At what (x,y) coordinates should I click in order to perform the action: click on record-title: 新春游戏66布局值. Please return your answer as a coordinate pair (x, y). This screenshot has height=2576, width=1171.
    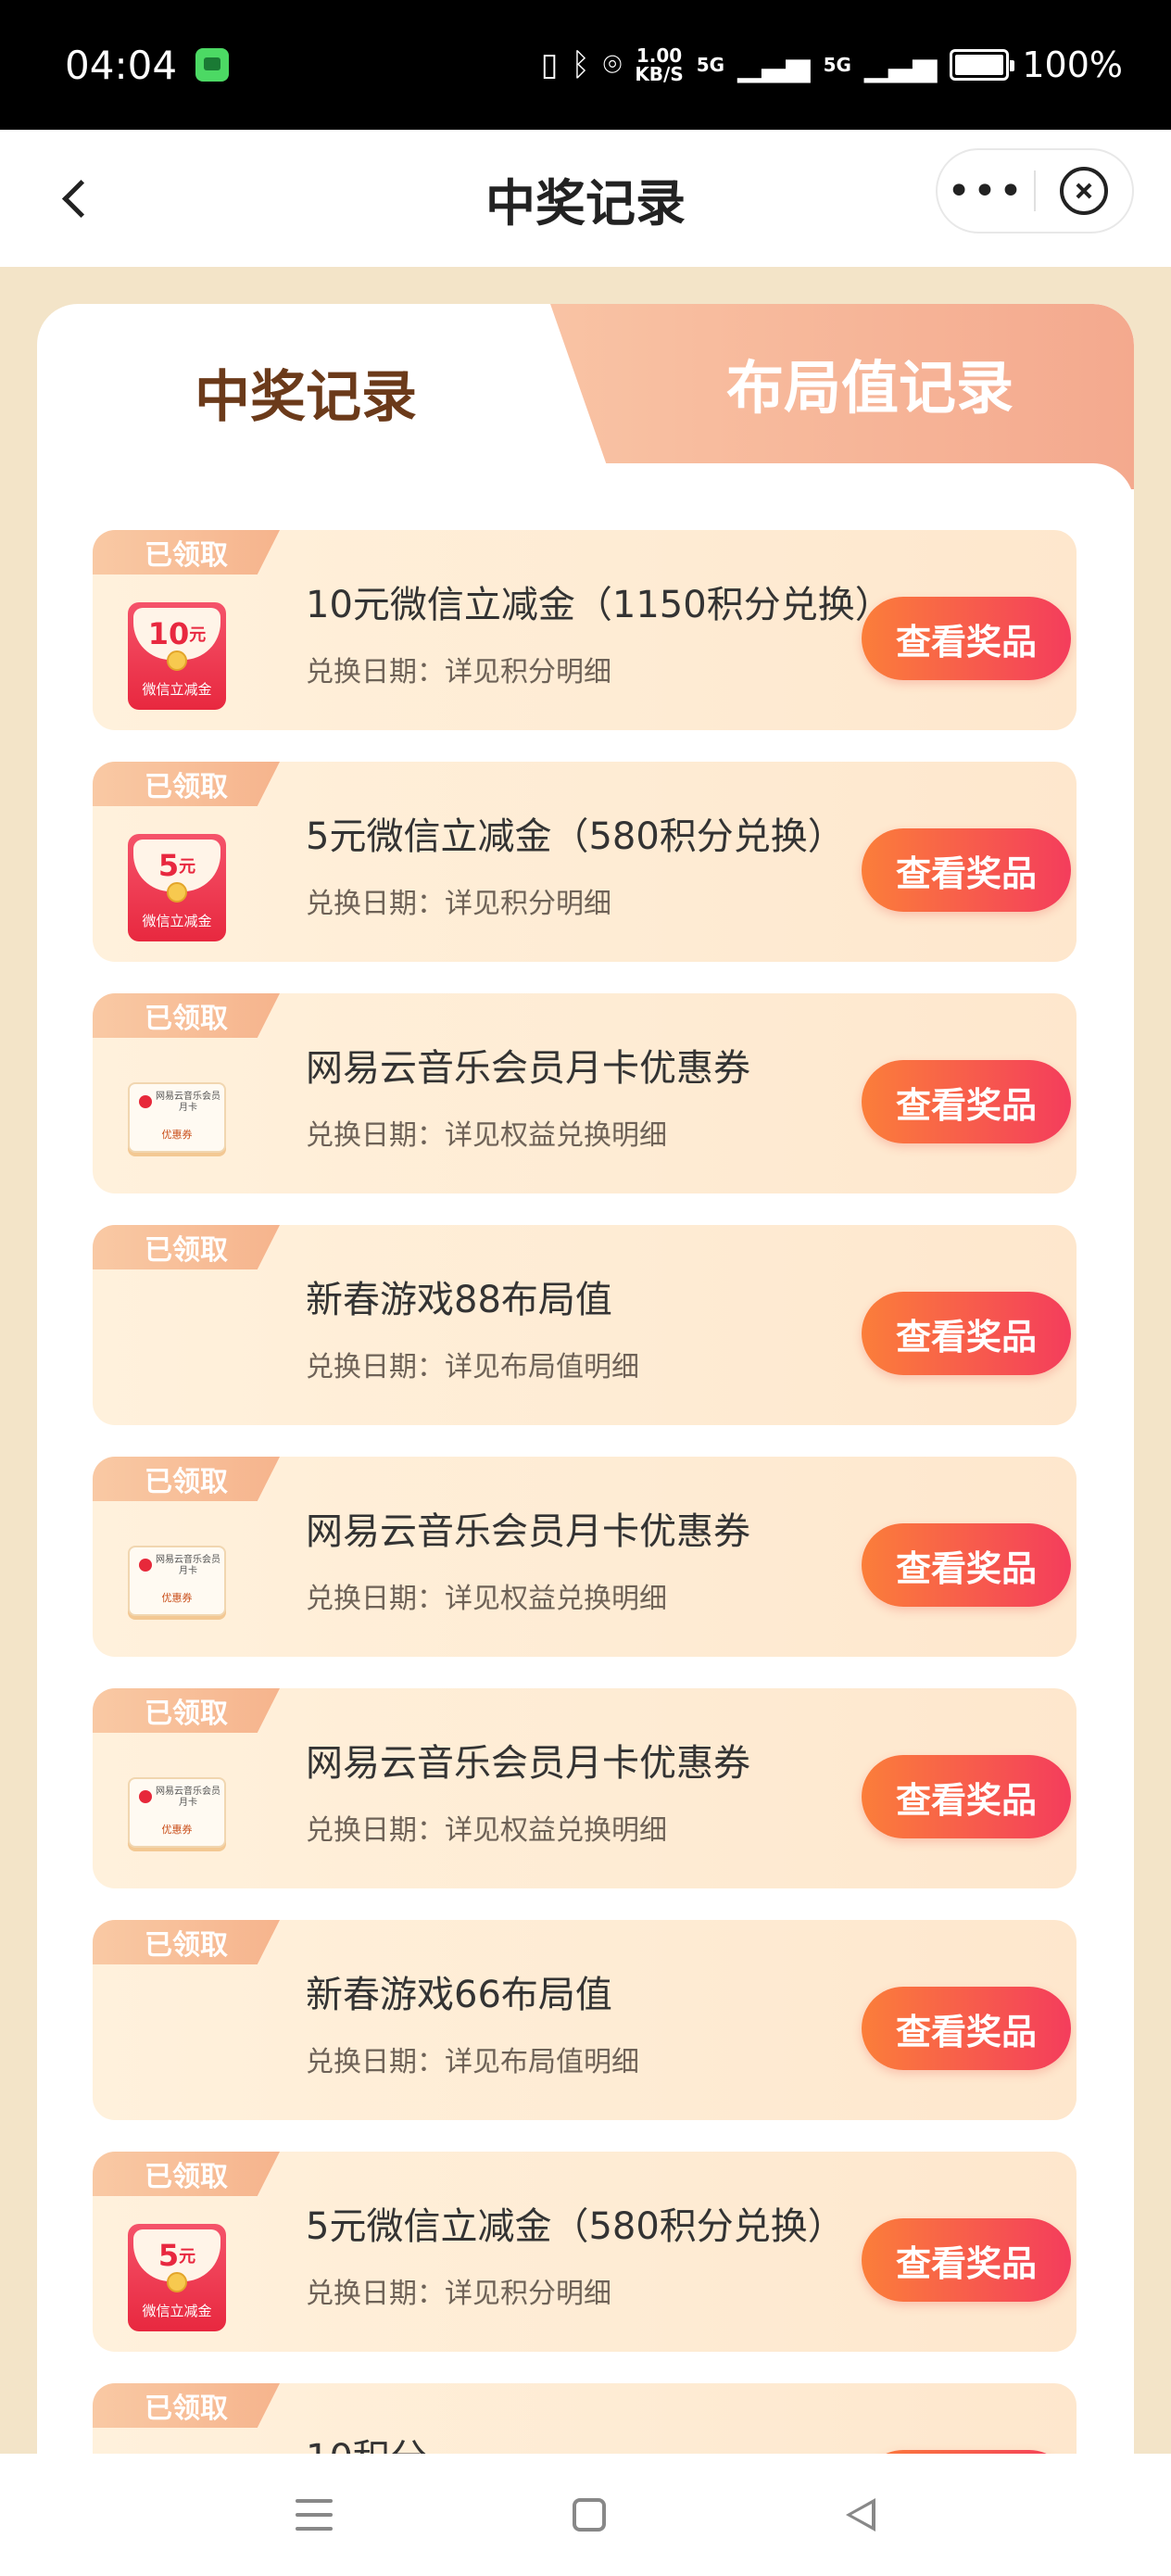
    Looking at the image, I should click on (459, 1995).